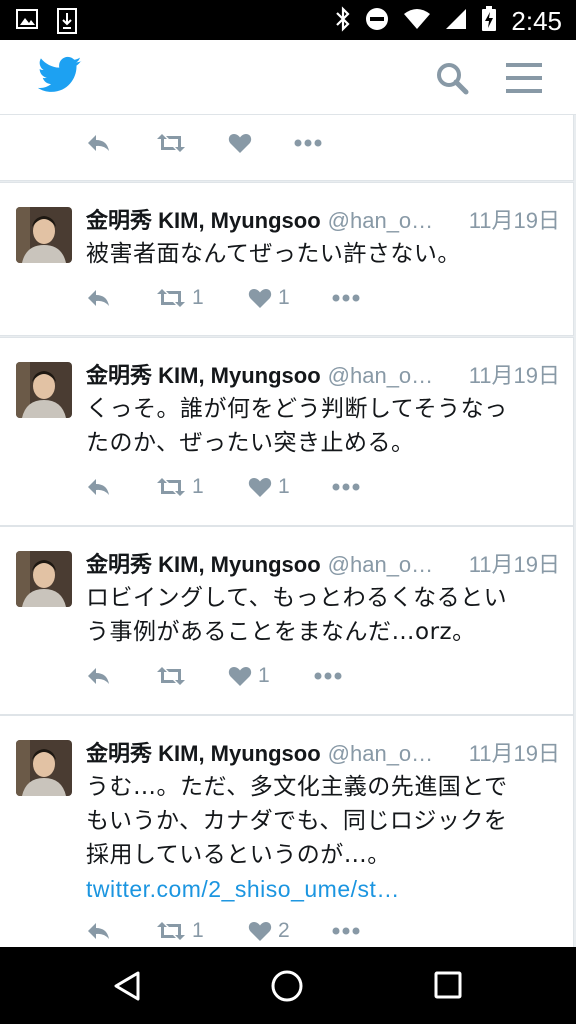 Image resolution: width=576 pixels, height=1024 pixels. What do you see at coordinates (417, 21) in the screenshot?
I see `wifi-icon` at bounding box center [417, 21].